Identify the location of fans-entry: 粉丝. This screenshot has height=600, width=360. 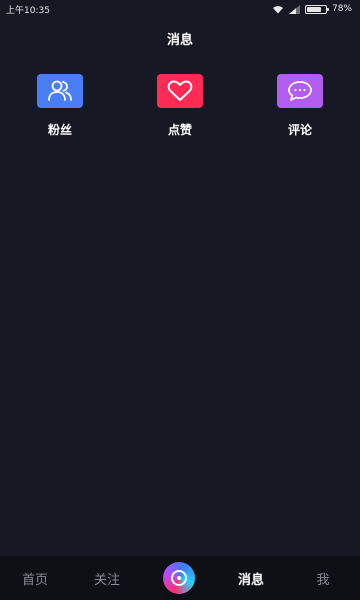
(60, 106).